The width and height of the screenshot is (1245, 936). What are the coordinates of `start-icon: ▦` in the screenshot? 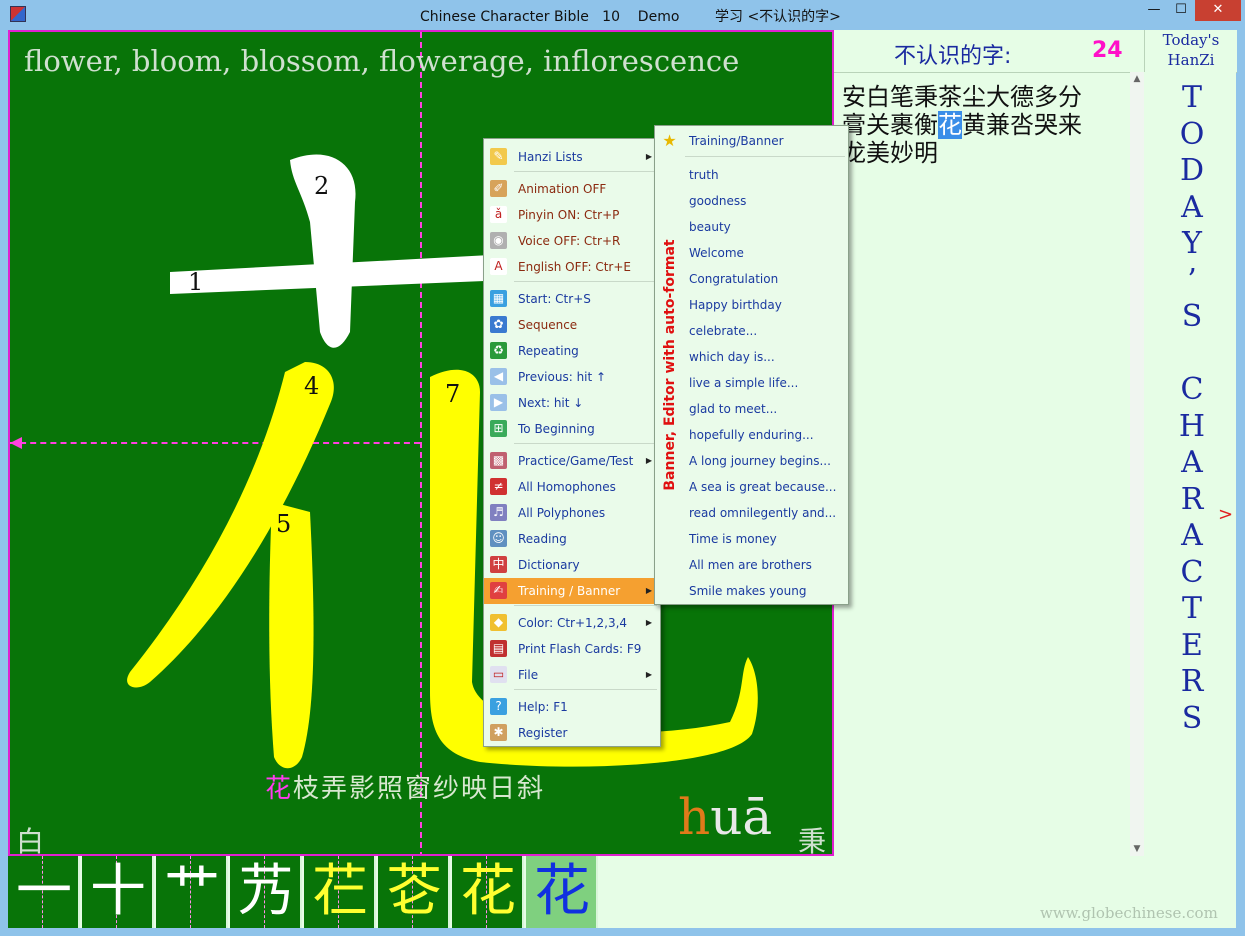 It's located at (498, 298).